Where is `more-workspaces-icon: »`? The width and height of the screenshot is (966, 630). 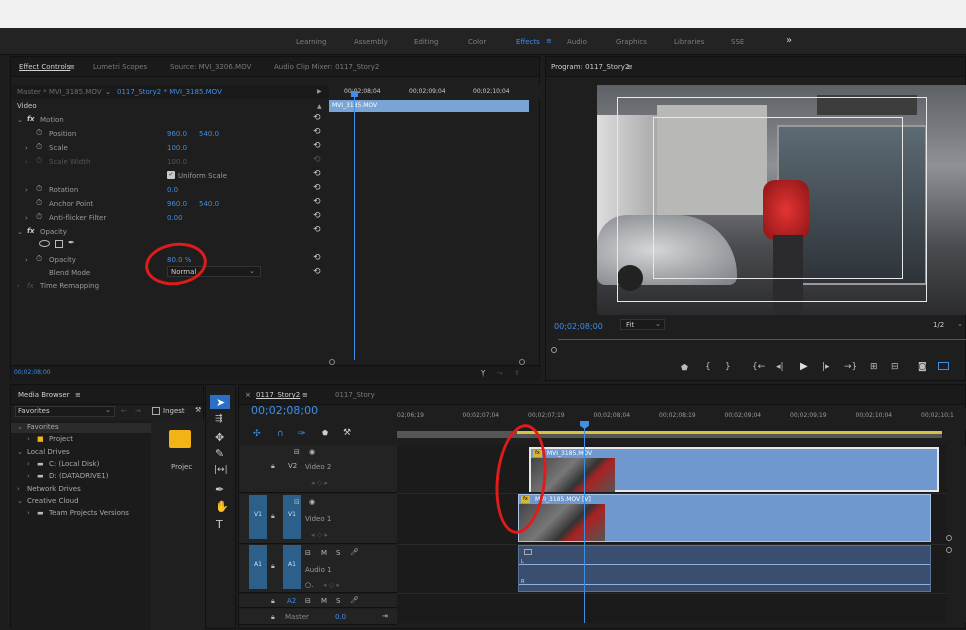 more-workspaces-icon: » is located at coordinates (789, 40).